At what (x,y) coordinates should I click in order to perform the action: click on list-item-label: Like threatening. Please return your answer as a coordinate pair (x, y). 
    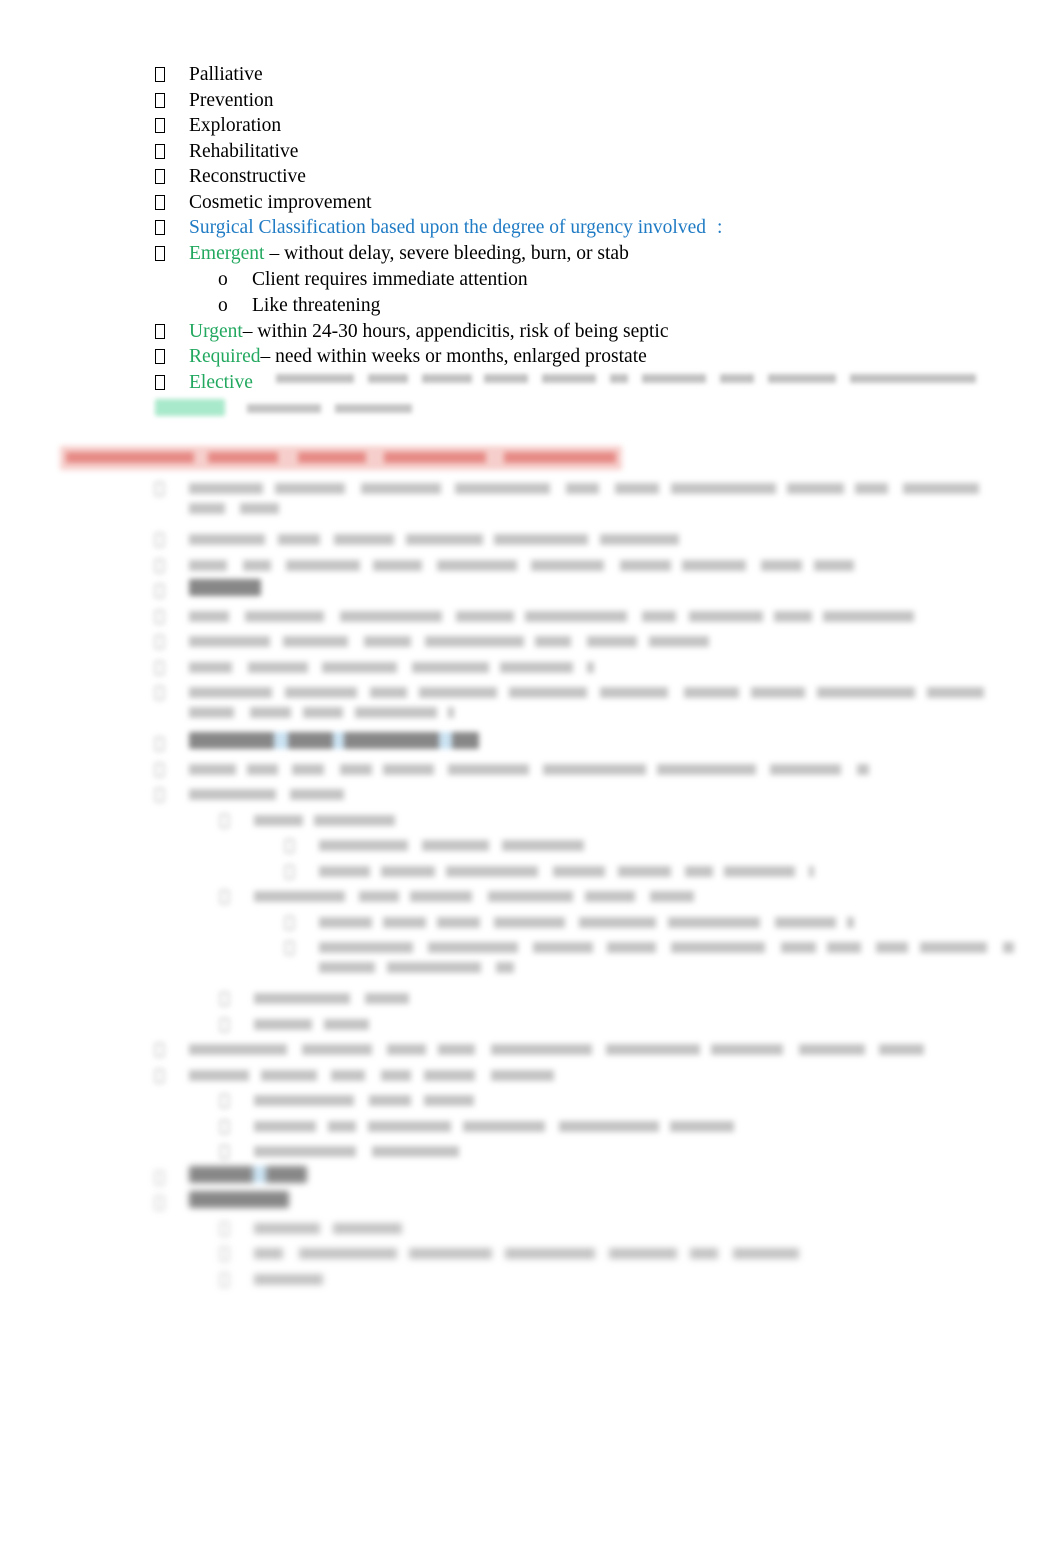
    Looking at the image, I should click on (316, 305).